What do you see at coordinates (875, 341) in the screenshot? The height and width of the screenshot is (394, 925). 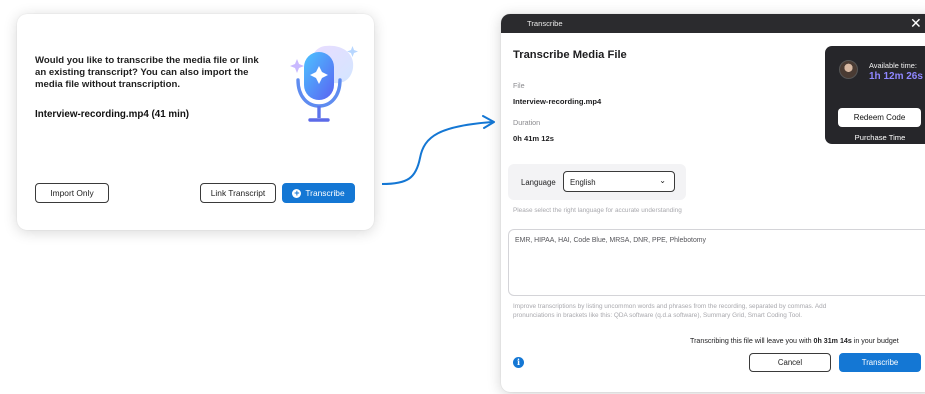 I see `budget-suffix: in your budget` at bounding box center [875, 341].